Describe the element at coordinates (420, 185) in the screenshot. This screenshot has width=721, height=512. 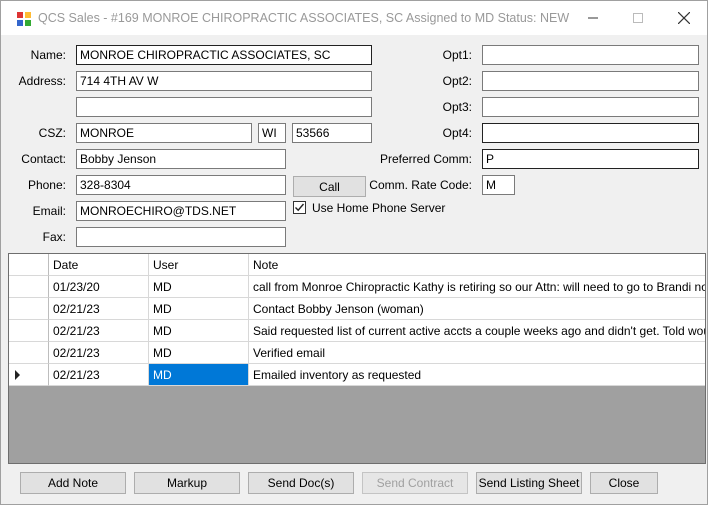
I see `comm-rate-label: Comm. Rate Code:` at that location.